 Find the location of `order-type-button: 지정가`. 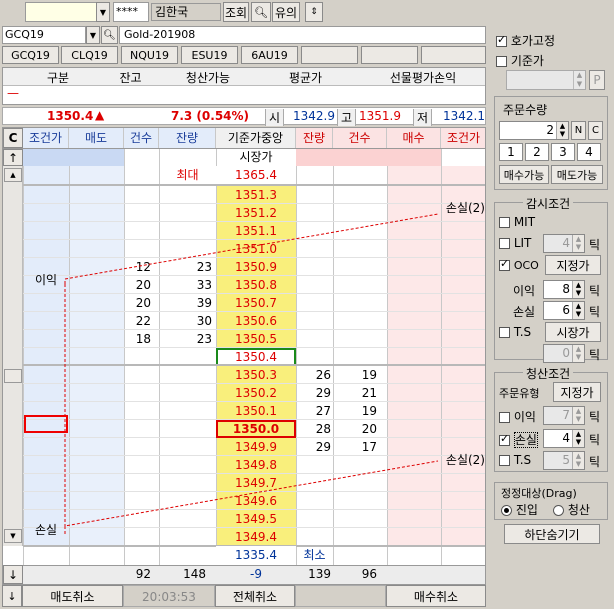

order-type-button: 지정가 is located at coordinates (577, 392).